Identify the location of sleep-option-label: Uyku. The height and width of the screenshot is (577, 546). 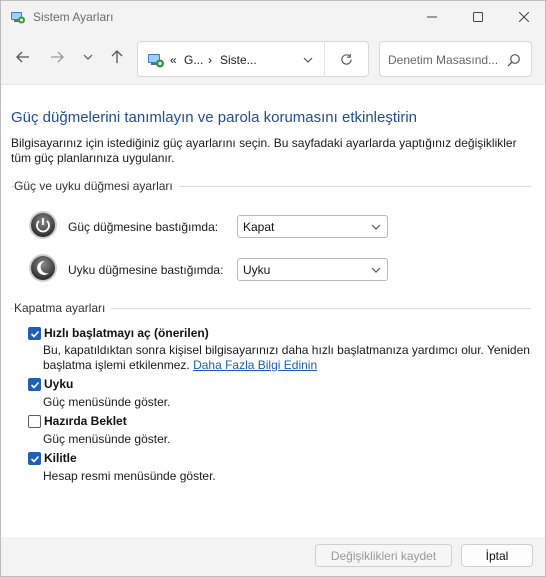
(58, 384).